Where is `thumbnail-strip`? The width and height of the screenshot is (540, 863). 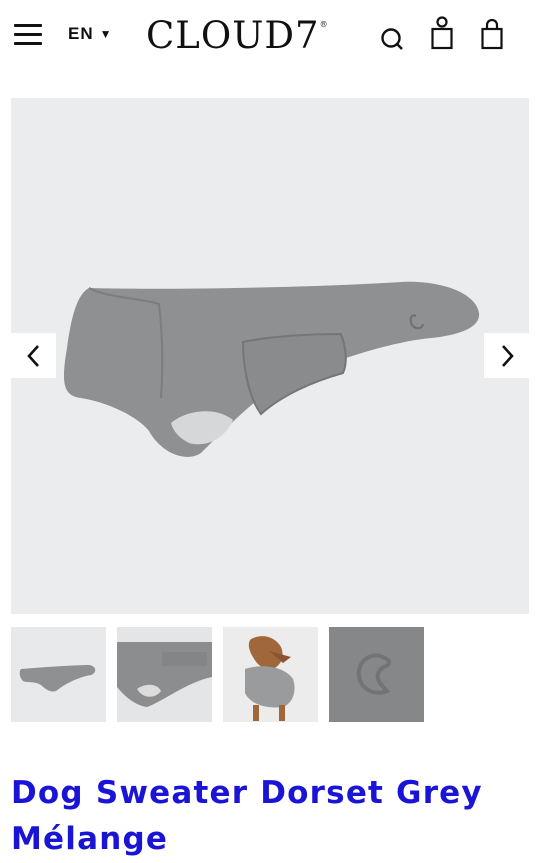
thumbnail-strip is located at coordinates (217, 674).